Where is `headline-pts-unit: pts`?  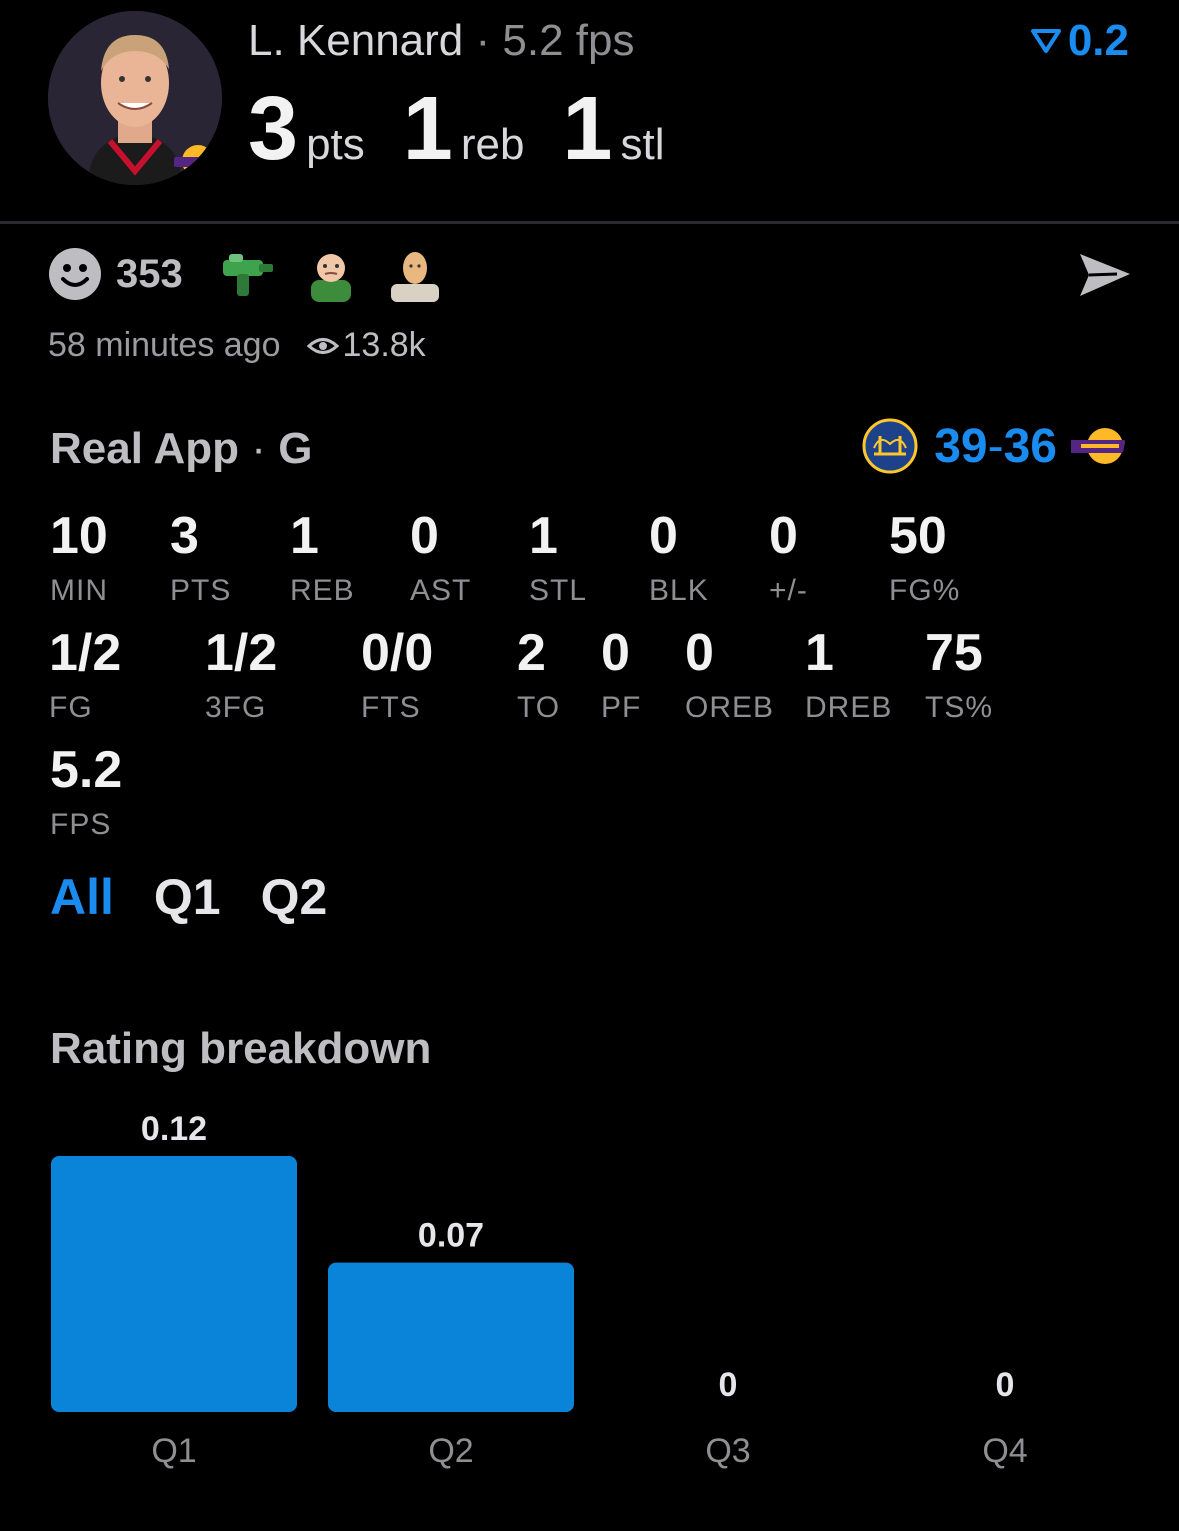
headline-pts-unit: pts is located at coordinates (335, 144).